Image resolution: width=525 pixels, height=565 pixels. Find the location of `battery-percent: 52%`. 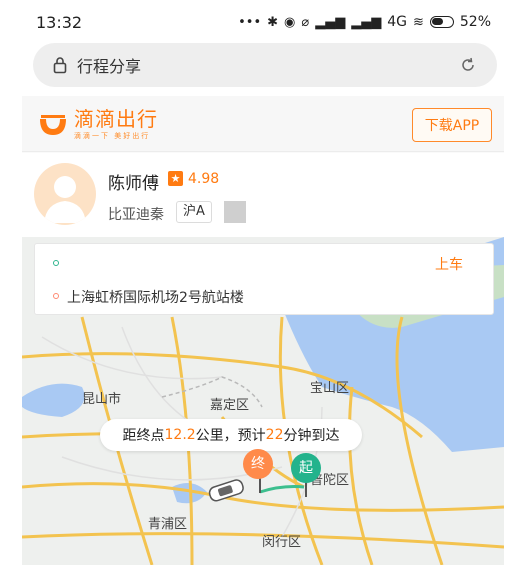

battery-percent: 52% is located at coordinates (475, 22).